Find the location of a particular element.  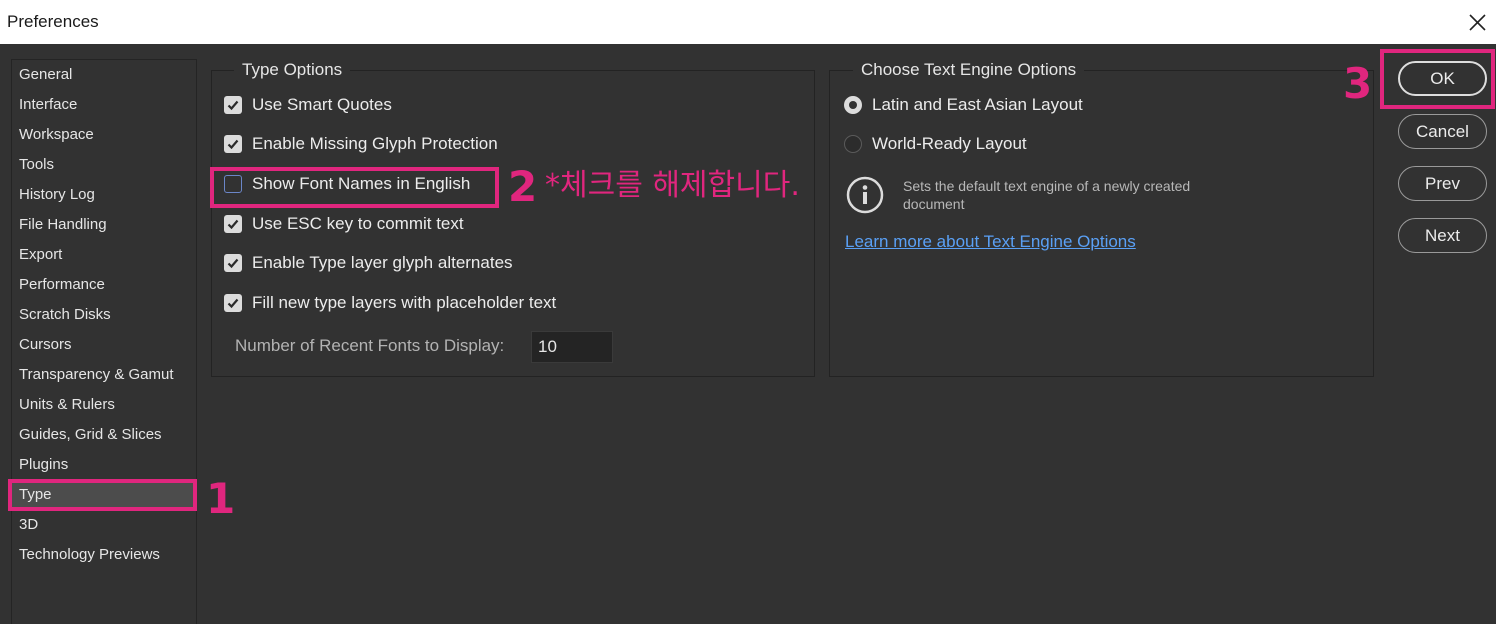

sidebar-item-export: Export is located at coordinates (40, 255).